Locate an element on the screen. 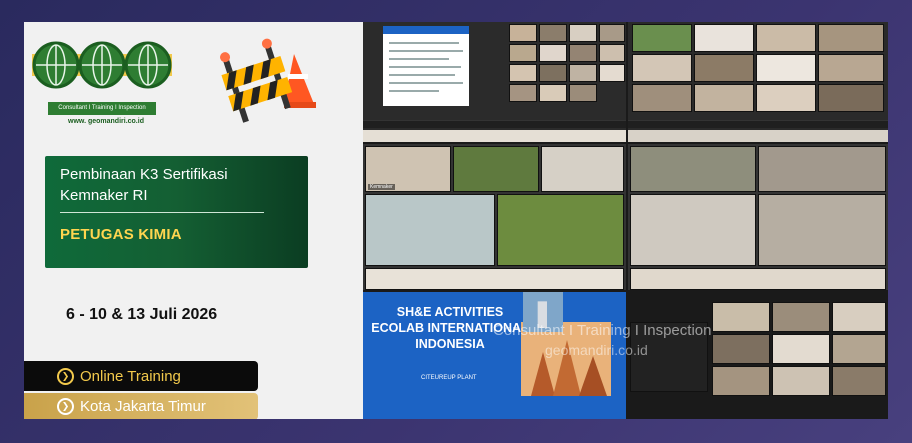  screenshot-gallery-grid is located at coordinates (758, 82).